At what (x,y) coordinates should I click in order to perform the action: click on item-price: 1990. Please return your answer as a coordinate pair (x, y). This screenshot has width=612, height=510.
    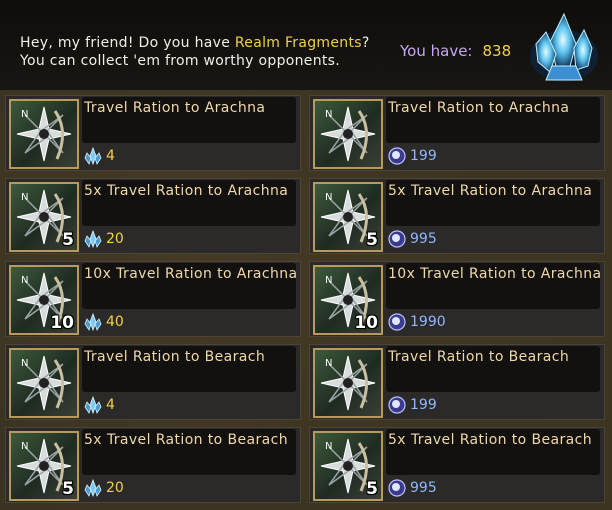
    Looking at the image, I should click on (417, 322).